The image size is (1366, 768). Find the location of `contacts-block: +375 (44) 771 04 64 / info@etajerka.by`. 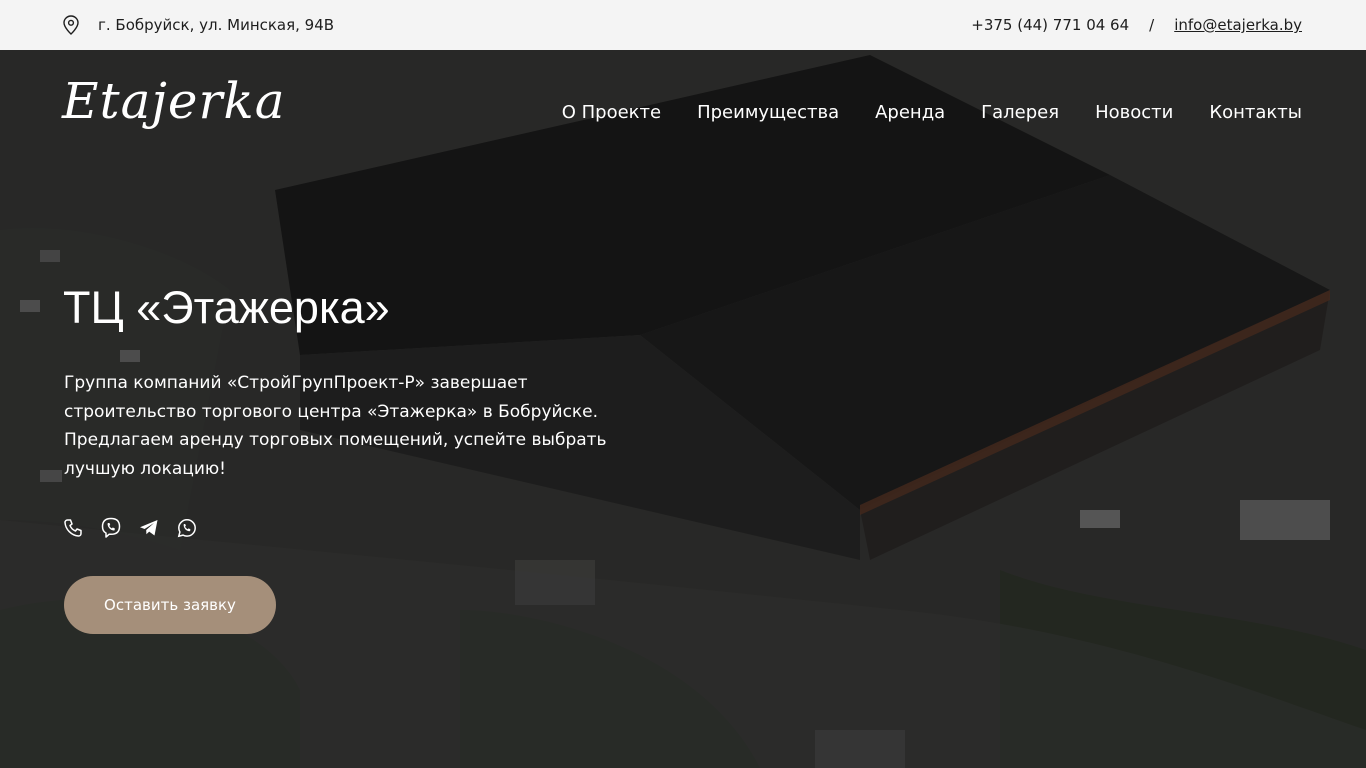

contacts-block: +375 (44) 771 04 64 / info@etajerka.by is located at coordinates (1136, 25).